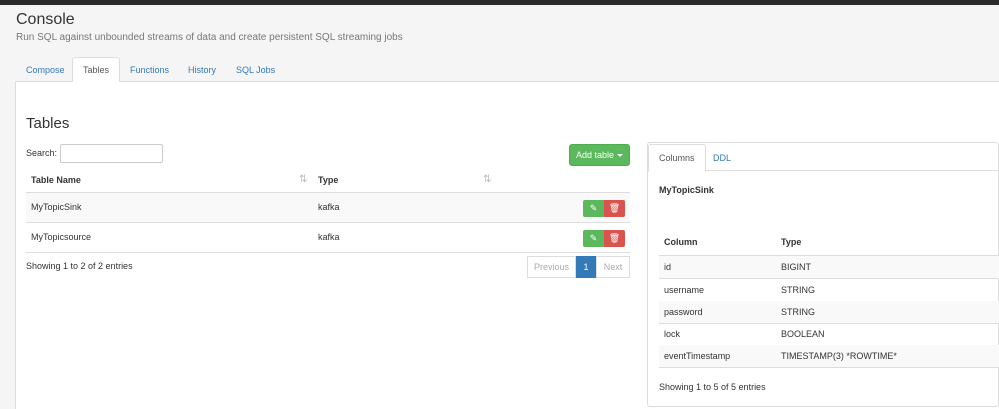 The height and width of the screenshot is (409, 999). Describe the element at coordinates (45, 69) in the screenshot. I see `tab-compose: Compose` at that location.